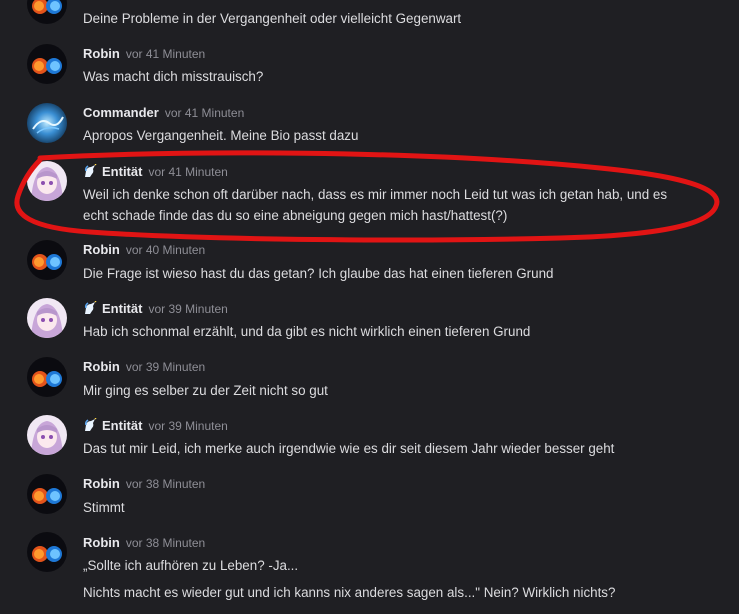 This screenshot has width=739, height=614. I want to click on message-header: Entität vor 41 Minuten, so click(155, 172).